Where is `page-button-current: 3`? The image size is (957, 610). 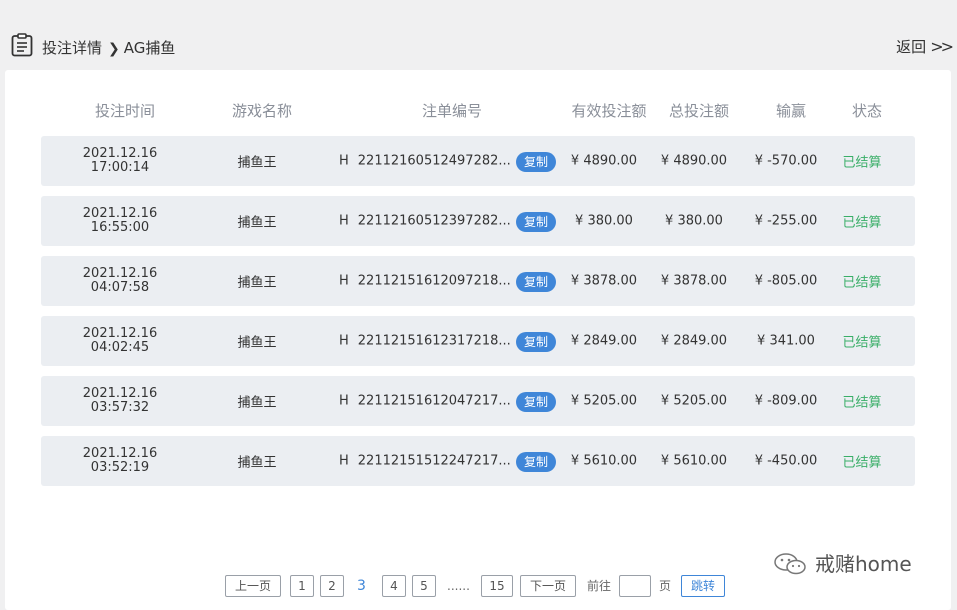 page-button-current: 3 is located at coordinates (361, 586).